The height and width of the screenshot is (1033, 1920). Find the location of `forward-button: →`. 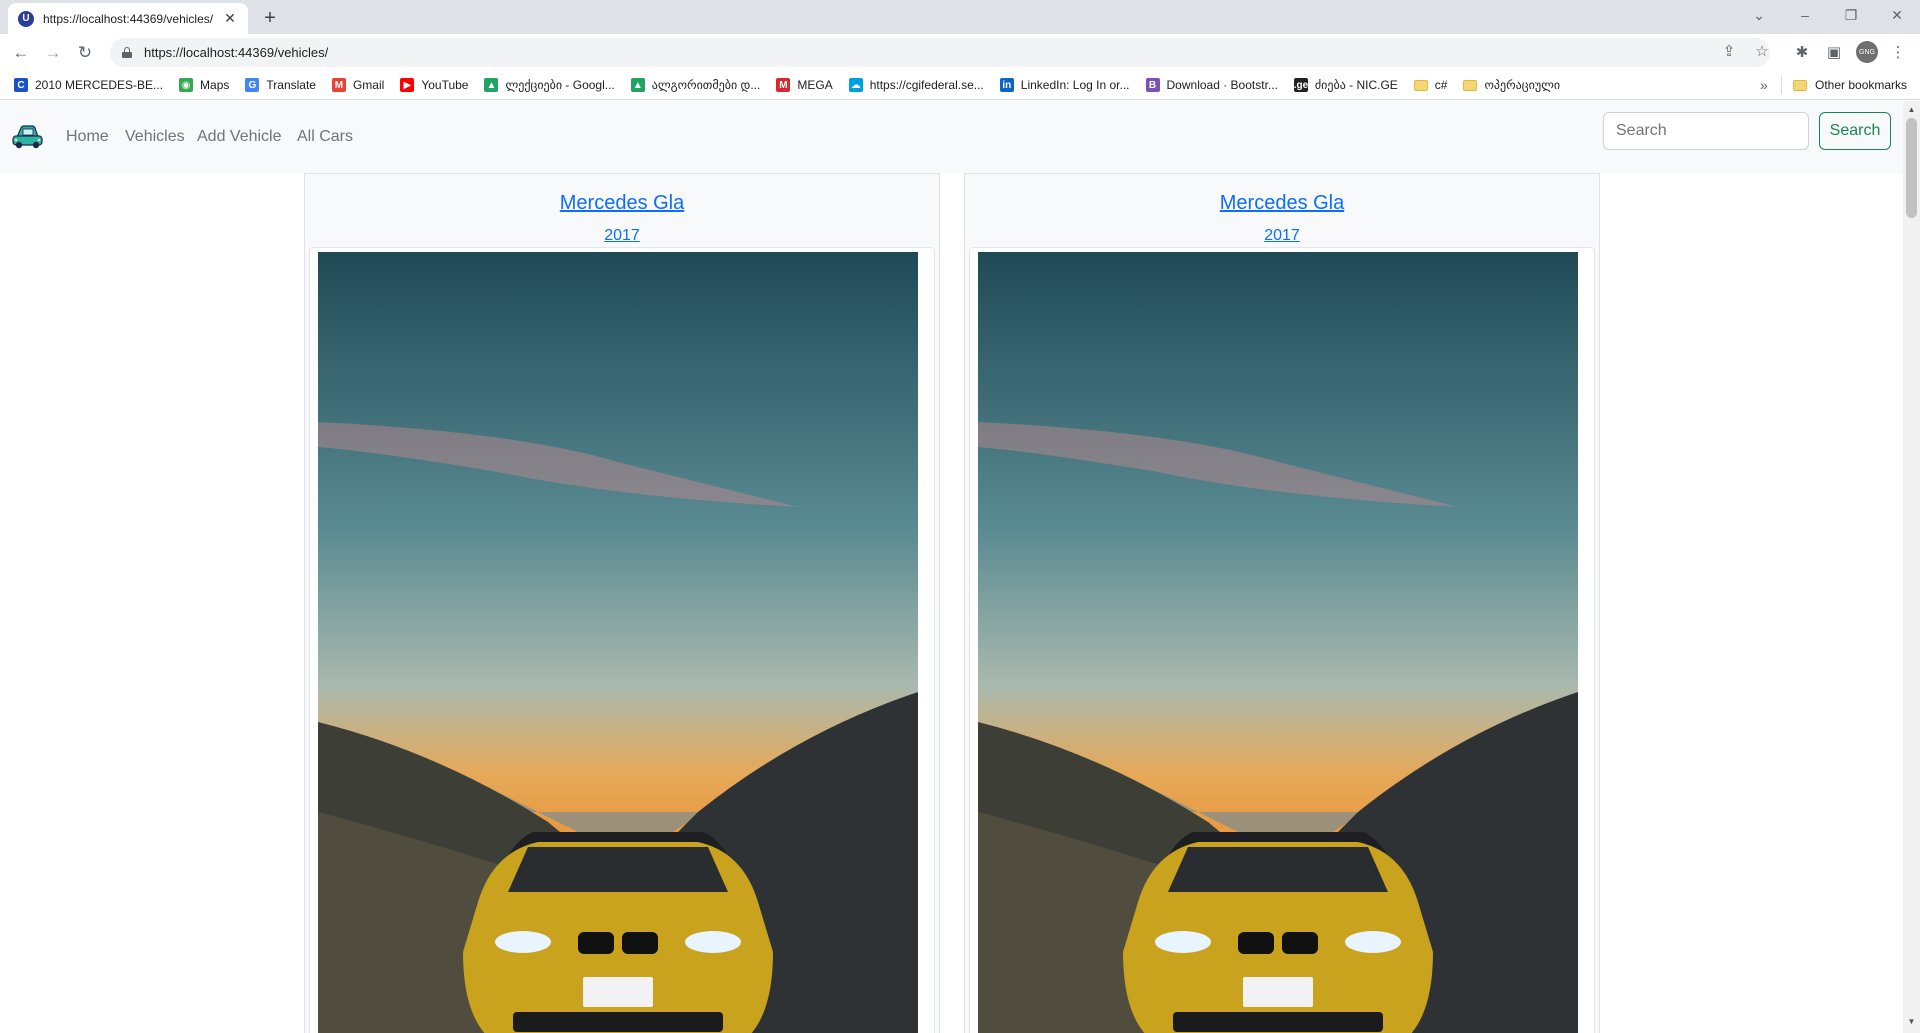

forward-button: → is located at coordinates (53, 53).